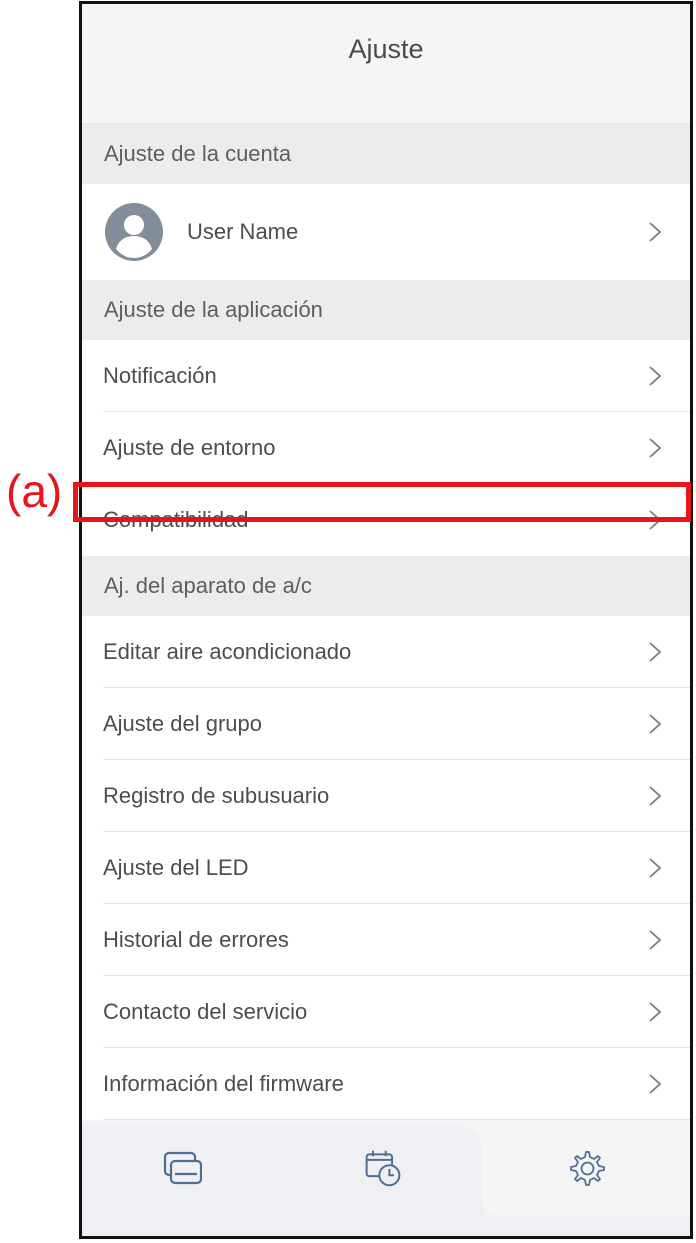  Describe the element at coordinates (386, 940) in the screenshot. I see `menu-item-historial-errores: Historial de errores` at that location.